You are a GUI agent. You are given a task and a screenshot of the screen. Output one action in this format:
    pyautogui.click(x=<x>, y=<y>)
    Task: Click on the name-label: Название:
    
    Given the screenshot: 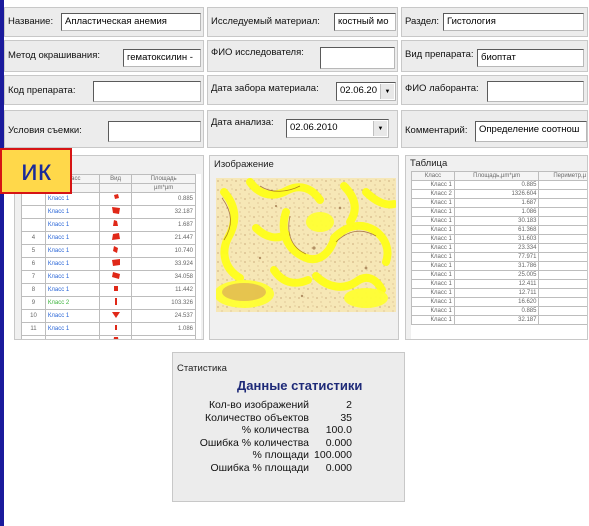 What is the action you would take?
    pyautogui.click(x=31, y=21)
    